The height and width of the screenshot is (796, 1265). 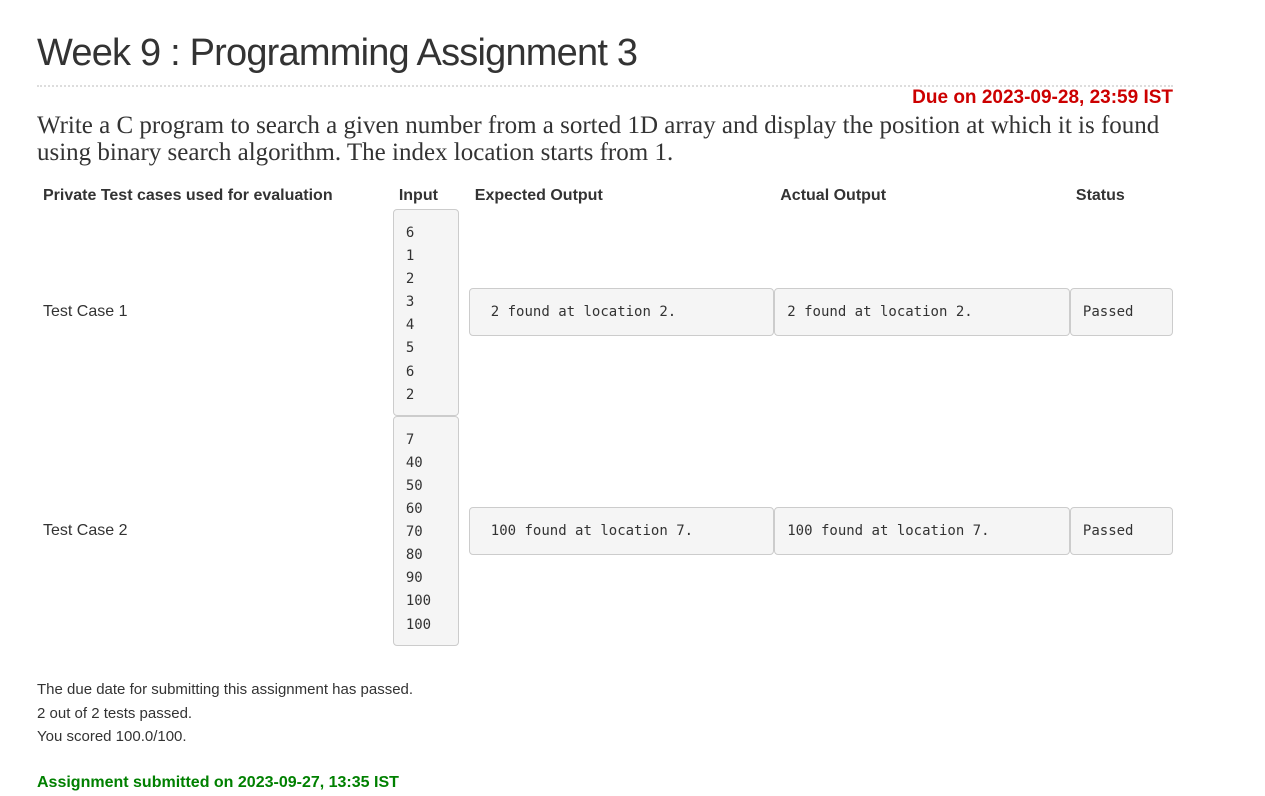 I want to click on score-text: You scored 100.0/100., so click(x=112, y=736).